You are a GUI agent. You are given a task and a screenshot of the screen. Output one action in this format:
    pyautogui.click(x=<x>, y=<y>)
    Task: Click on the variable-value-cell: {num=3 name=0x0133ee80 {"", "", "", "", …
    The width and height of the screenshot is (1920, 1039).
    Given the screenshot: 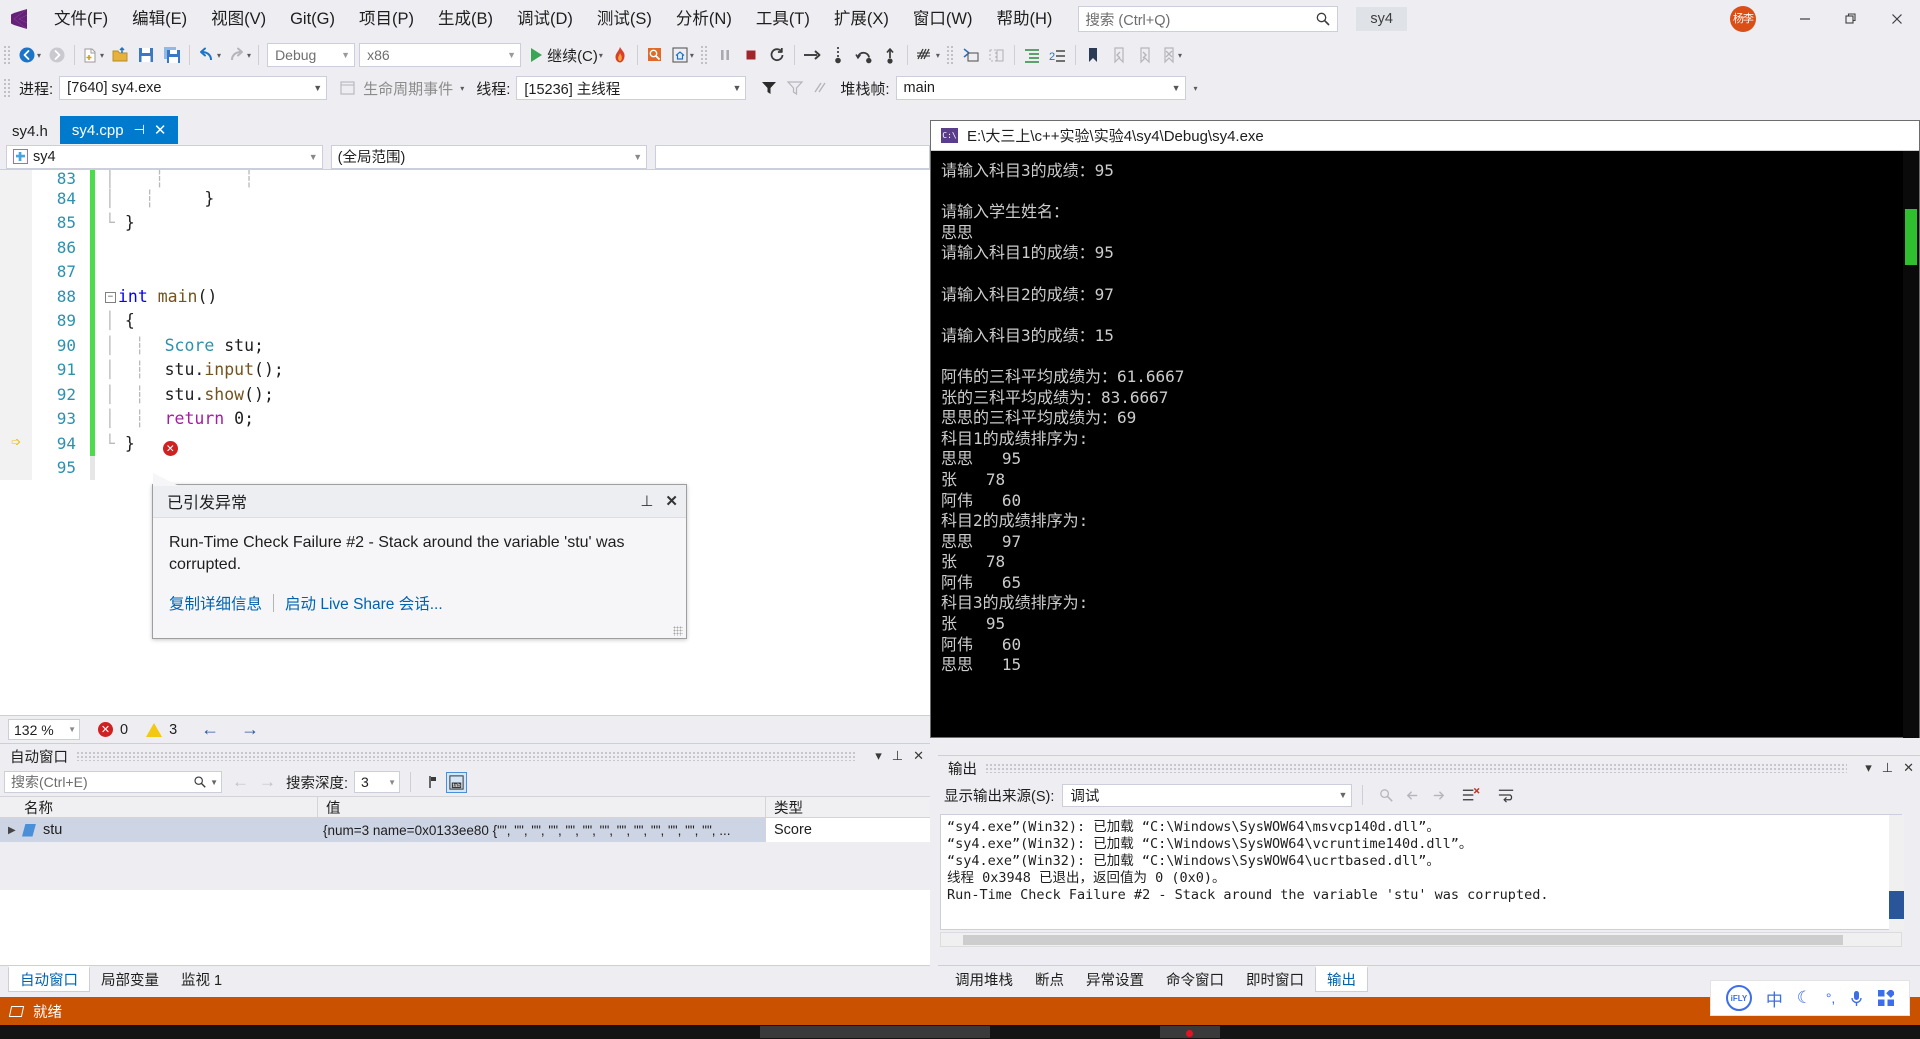 What is the action you would take?
    pyautogui.click(x=542, y=830)
    